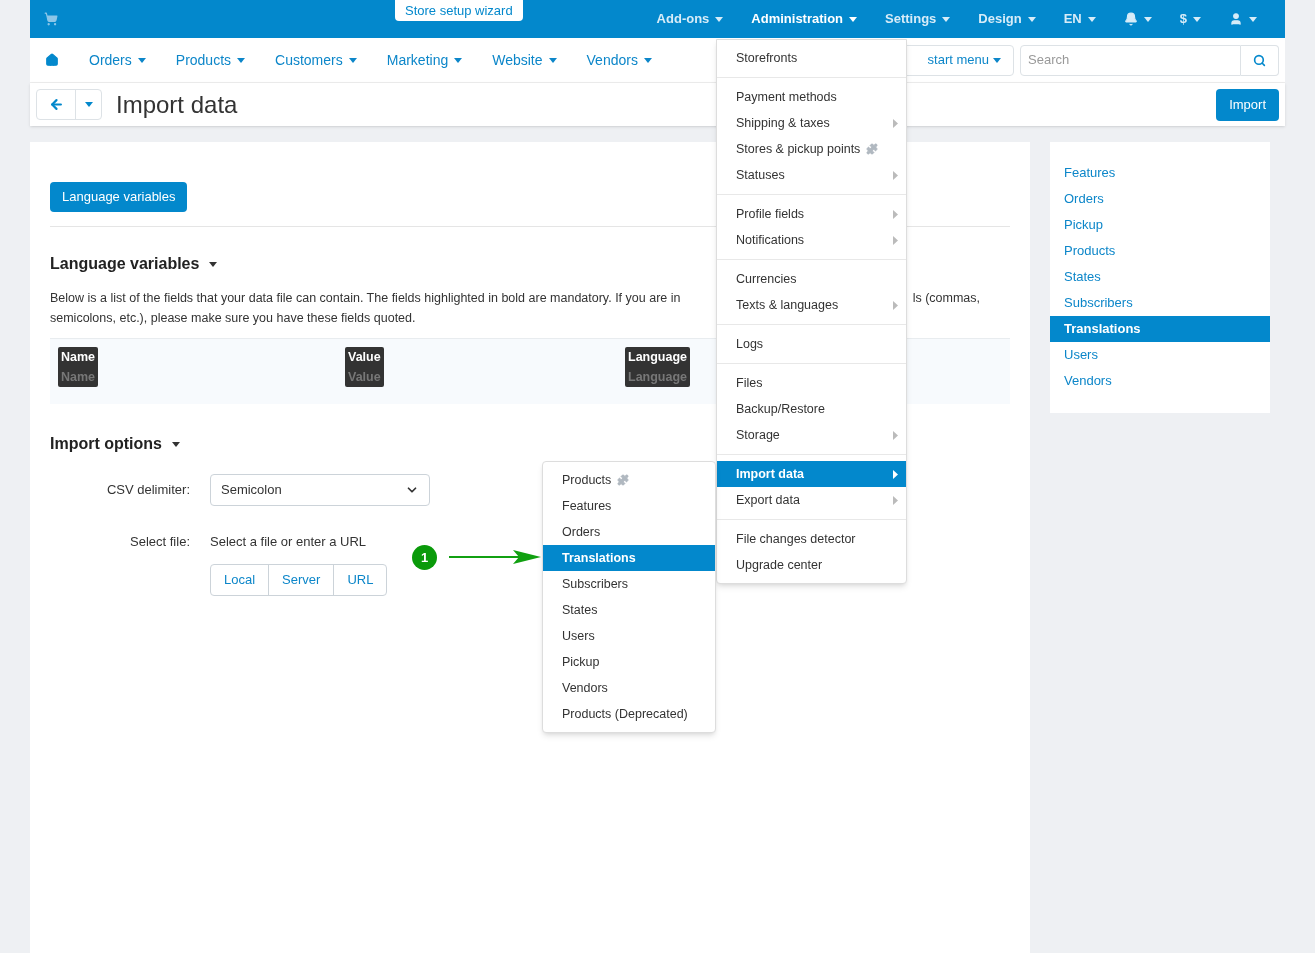 This screenshot has height=953, width=1315. What do you see at coordinates (289, 542) in the screenshot?
I see `file-hint: Select a file or enter a URL` at bounding box center [289, 542].